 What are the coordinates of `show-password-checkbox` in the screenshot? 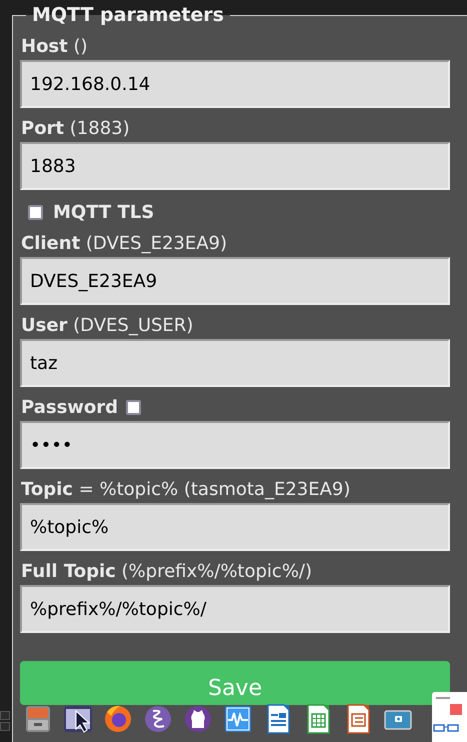 It's located at (134, 407).